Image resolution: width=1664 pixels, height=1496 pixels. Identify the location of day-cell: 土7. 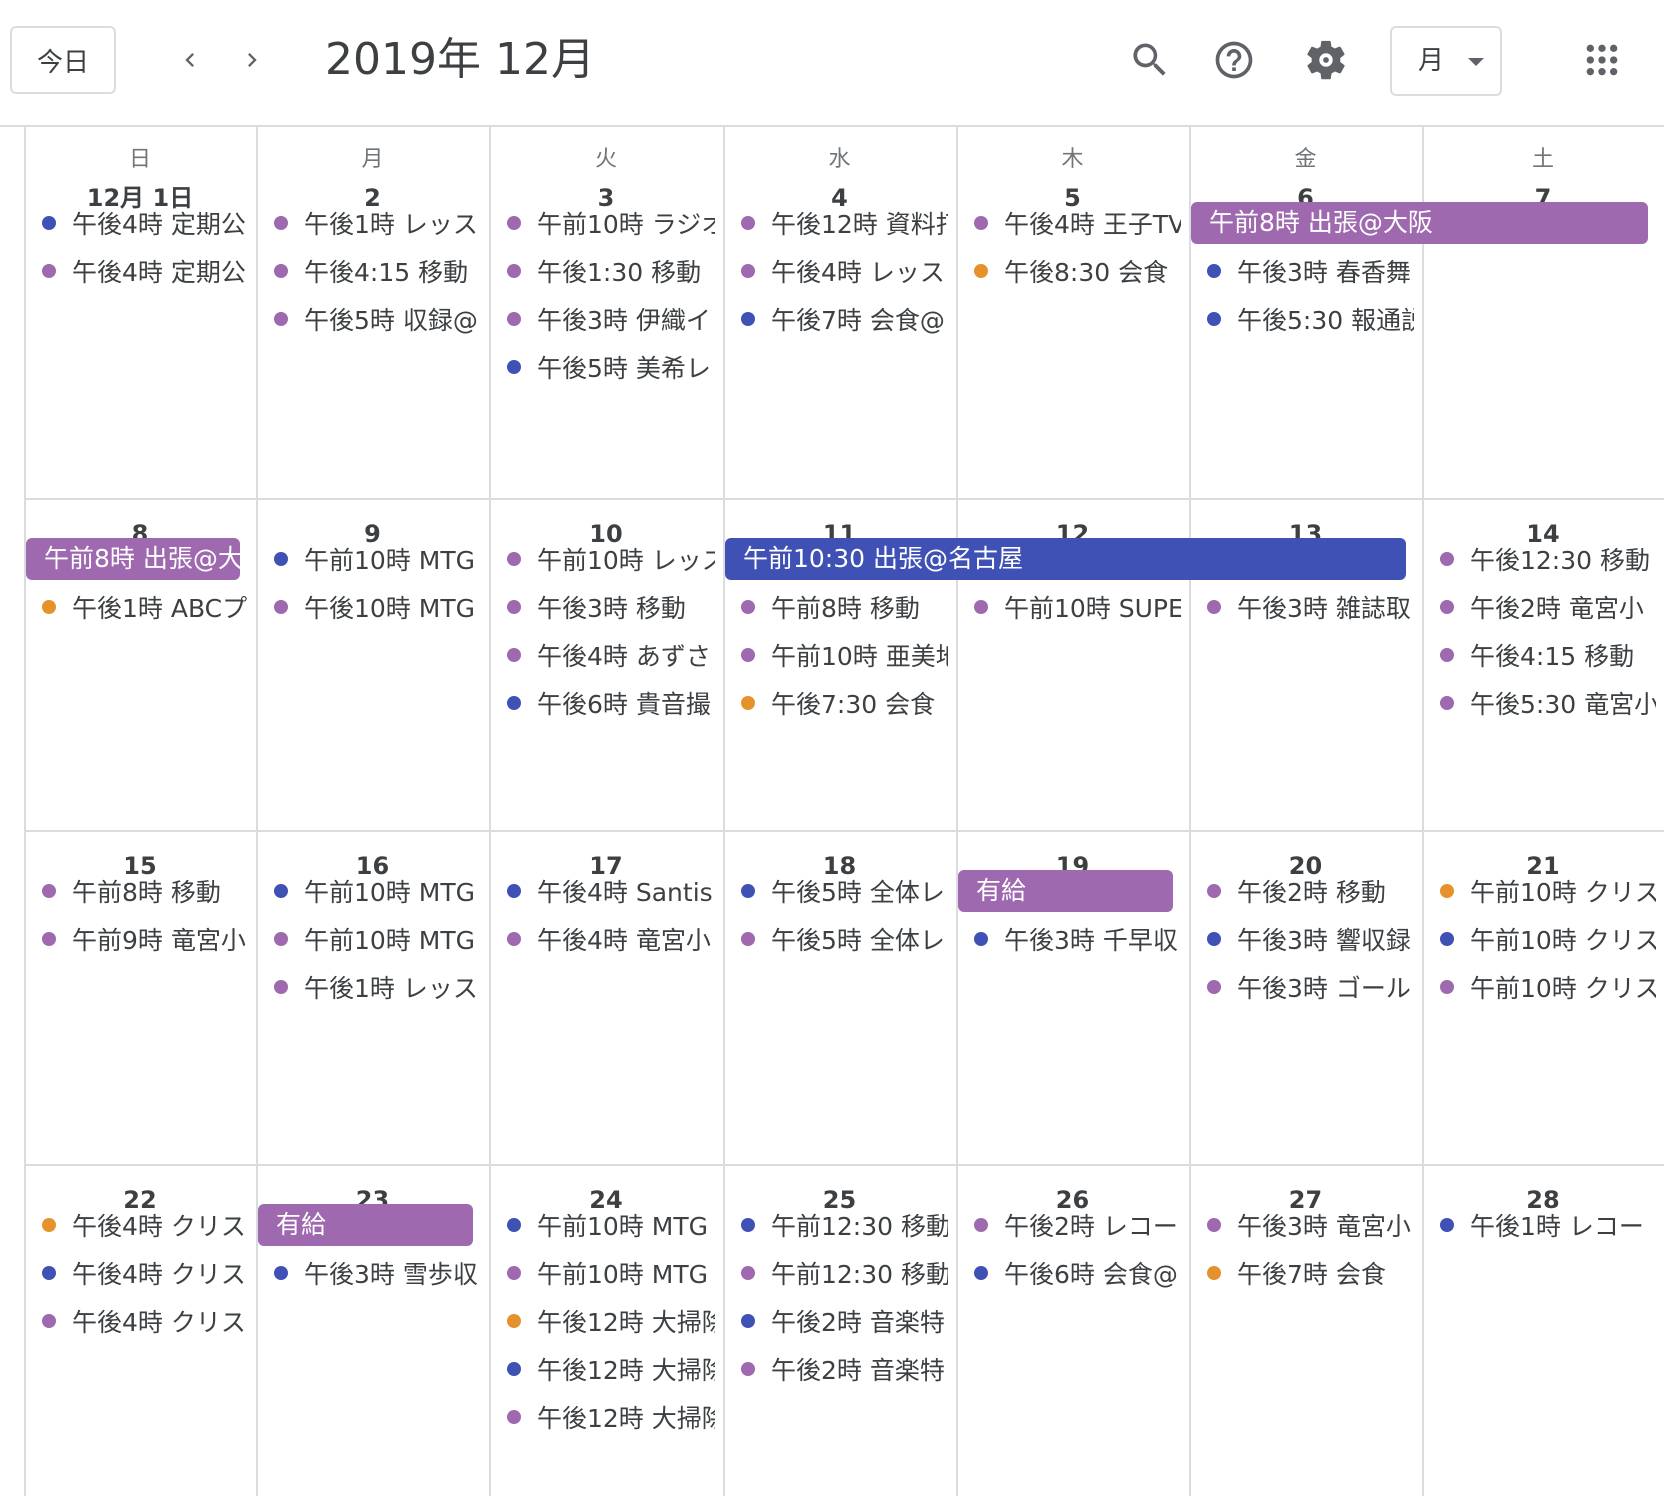
(1543, 313).